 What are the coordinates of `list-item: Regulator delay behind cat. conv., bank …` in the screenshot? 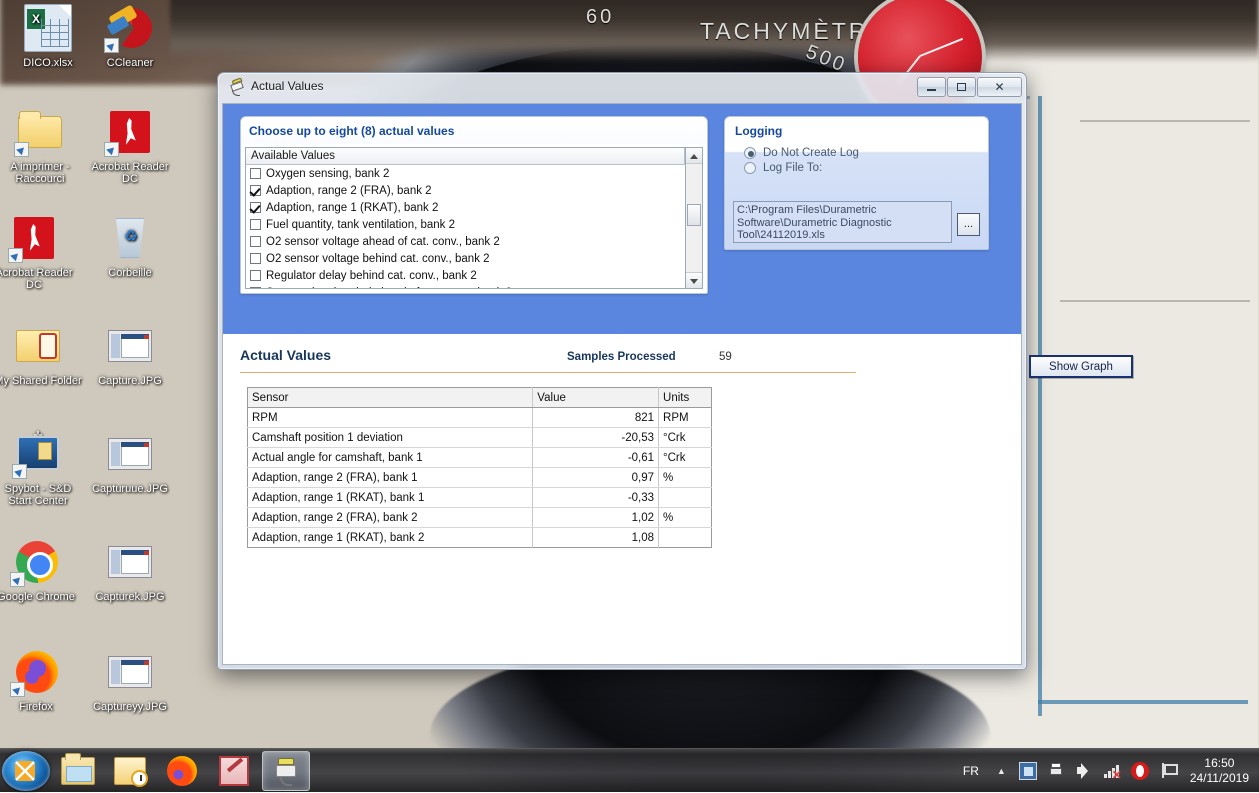 It's located at (465, 275).